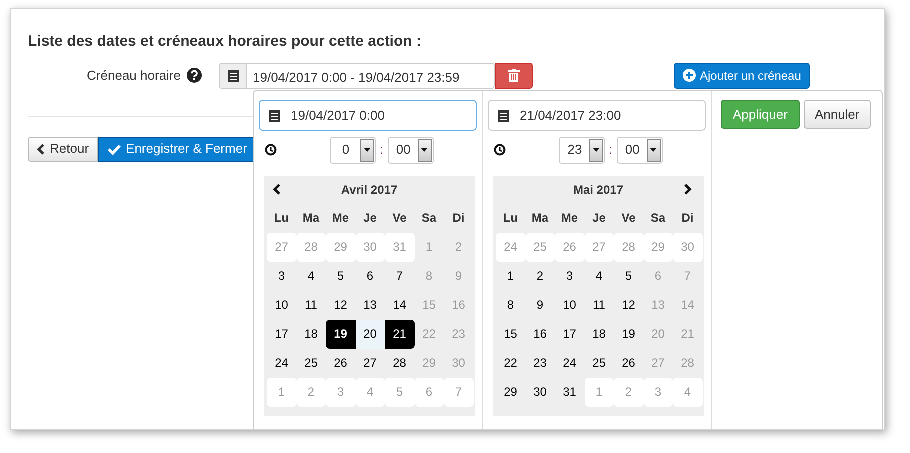 This screenshot has width=910, height=453. Describe the element at coordinates (370, 276) in the screenshot. I see `day-cell: 6` at that location.